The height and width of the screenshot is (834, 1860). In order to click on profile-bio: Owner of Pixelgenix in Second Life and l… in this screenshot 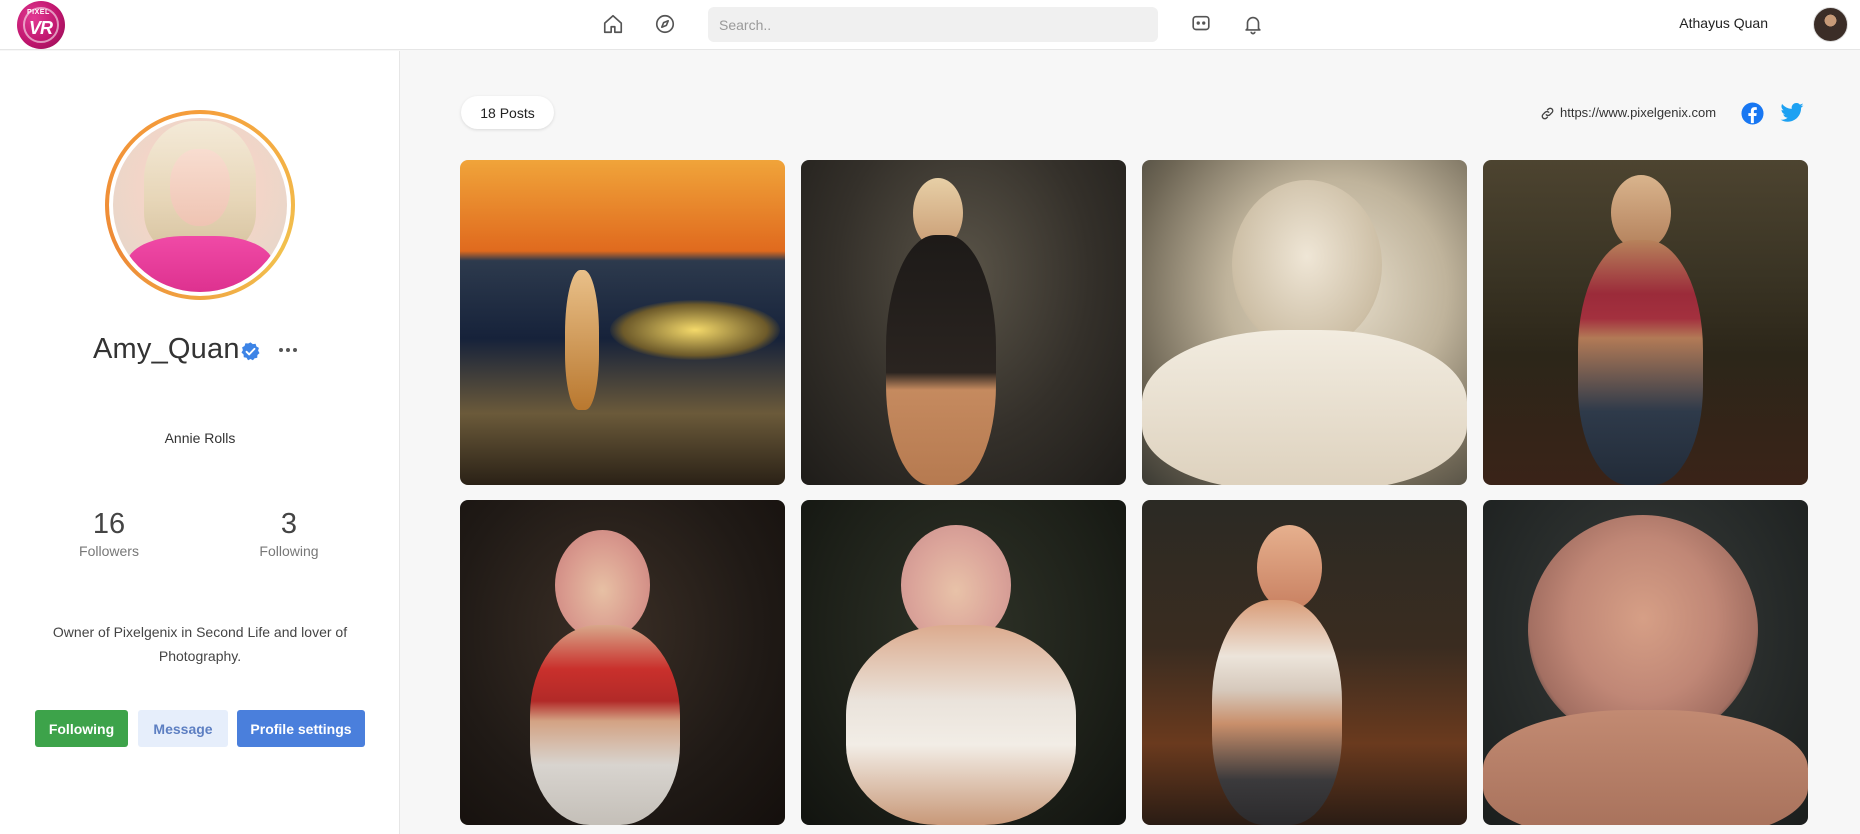, I will do `click(200, 644)`.